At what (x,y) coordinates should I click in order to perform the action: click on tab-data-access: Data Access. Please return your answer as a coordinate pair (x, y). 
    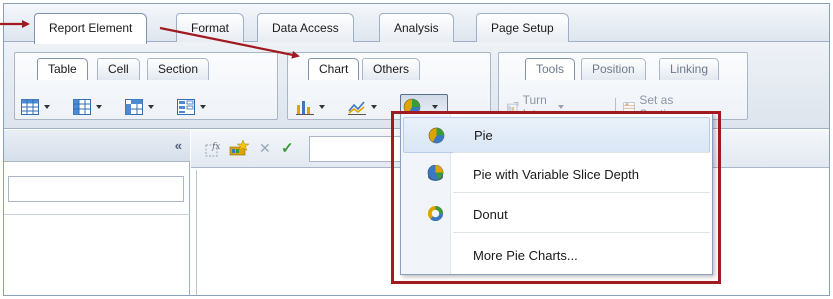
    Looking at the image, I should click on (305, 28).